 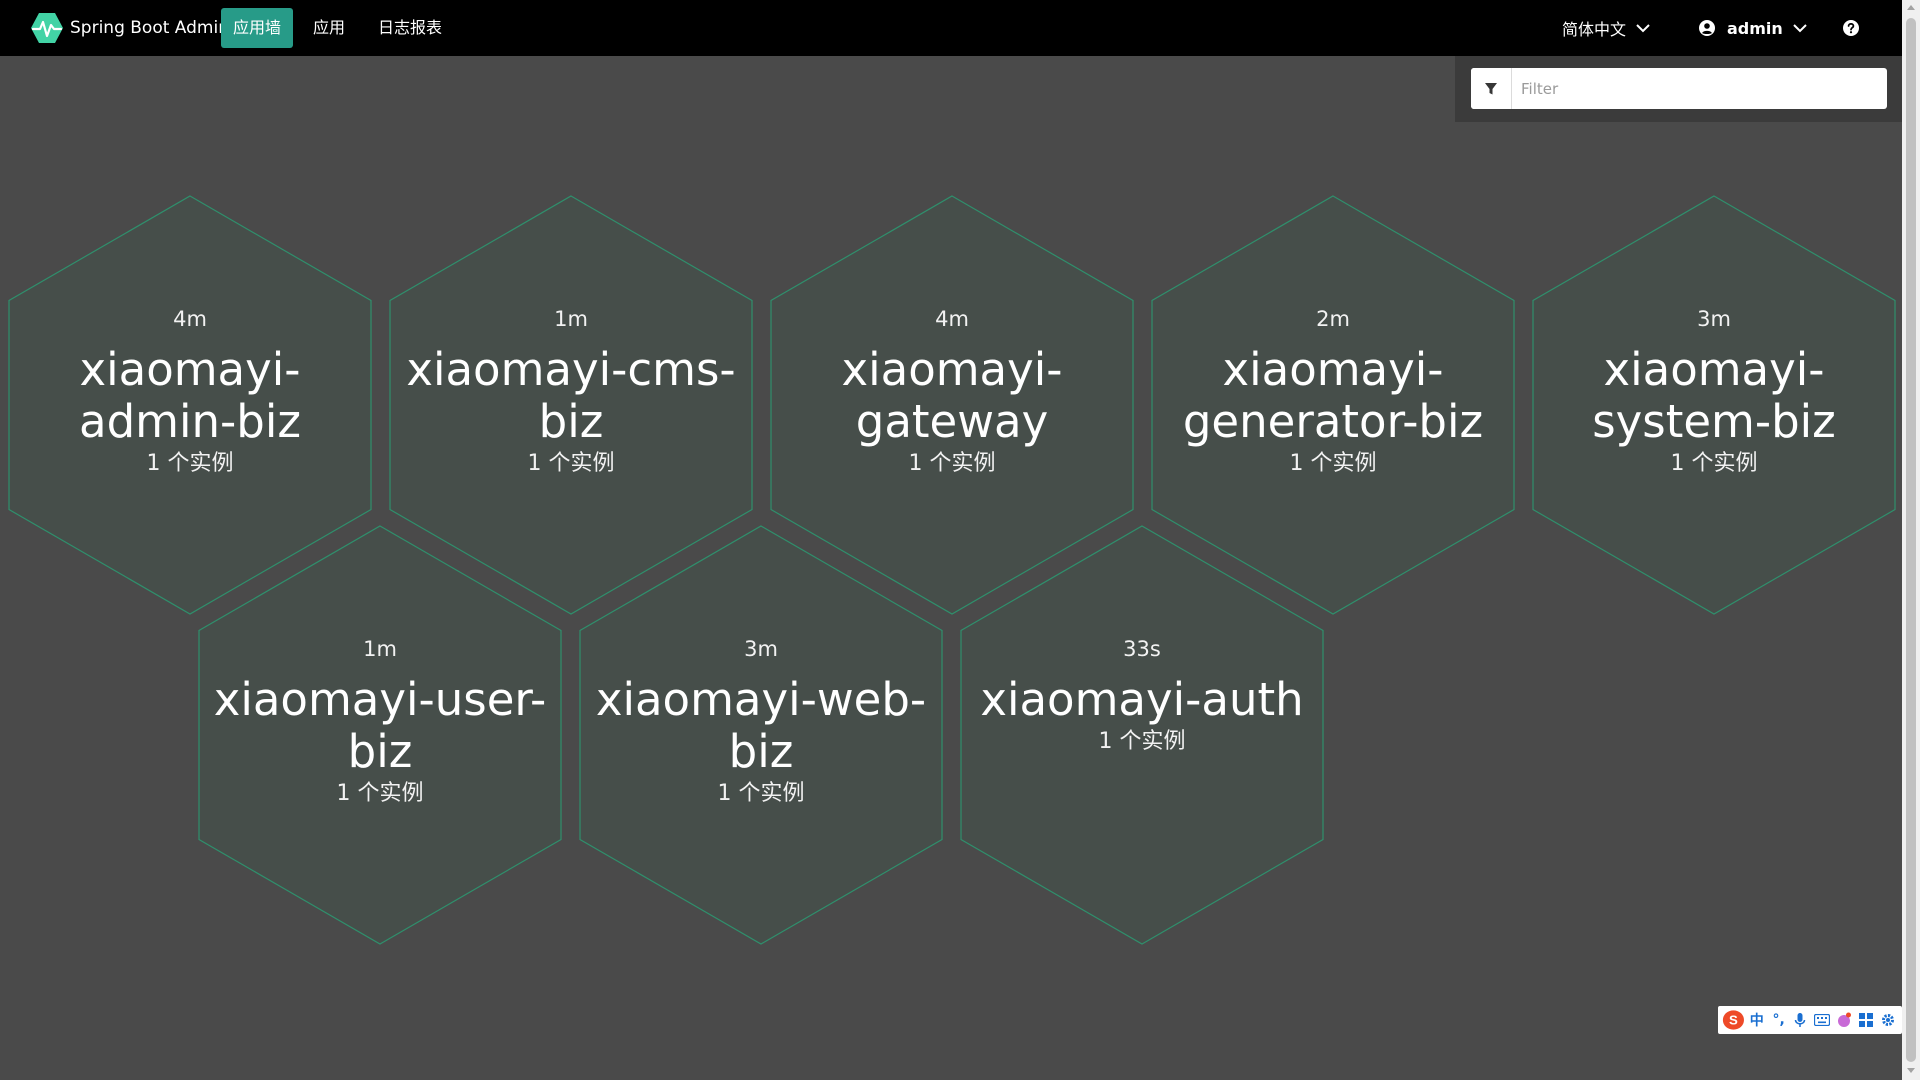 What do you see at coordinates (951, 28) in the screenshot?
I see `navbar: Spring Boot Admin 应用墙 应用 日志报表 简体中文 admin` at bounding box center [951, 28].